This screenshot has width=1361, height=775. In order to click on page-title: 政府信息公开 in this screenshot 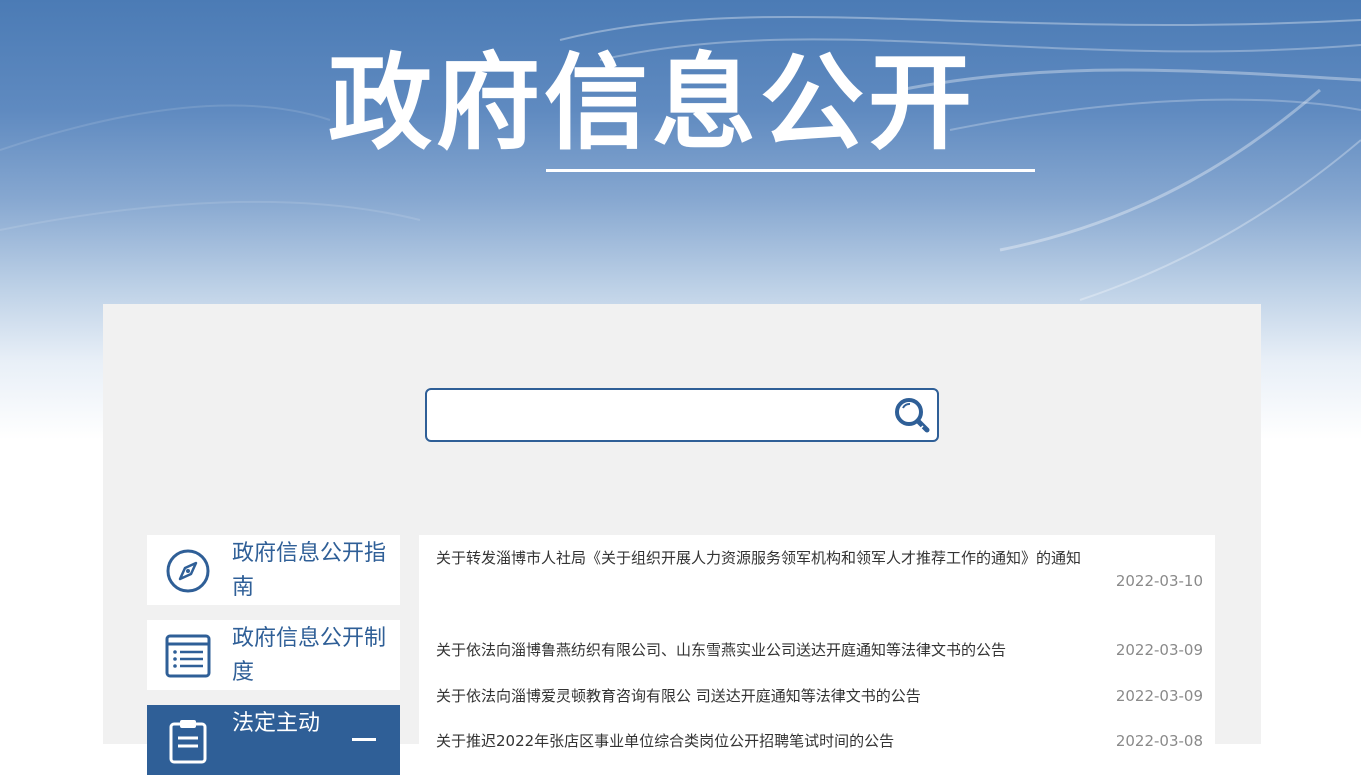, I will do `click(652, 103)`.